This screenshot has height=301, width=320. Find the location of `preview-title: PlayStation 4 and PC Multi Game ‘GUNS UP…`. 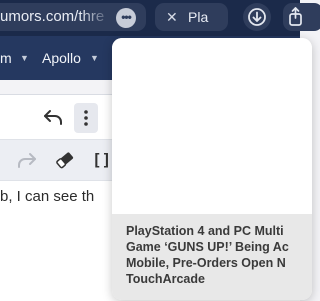

preview-title: PlayStation 4 and PC Multi Game ‘GUNS UP… is located at coordinates (219, 255).